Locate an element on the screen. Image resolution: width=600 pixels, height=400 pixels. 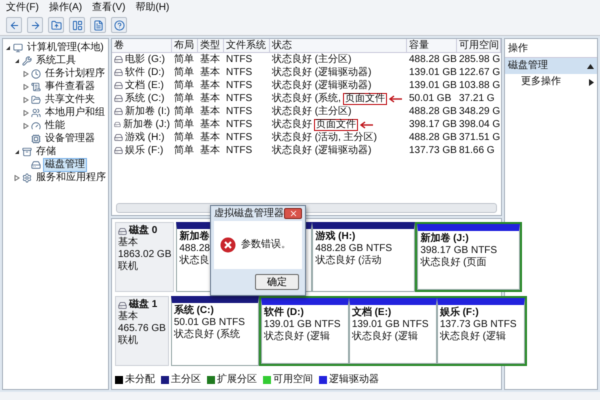
tree-item: 共享文件夹 is located at coordinates (70, 99).